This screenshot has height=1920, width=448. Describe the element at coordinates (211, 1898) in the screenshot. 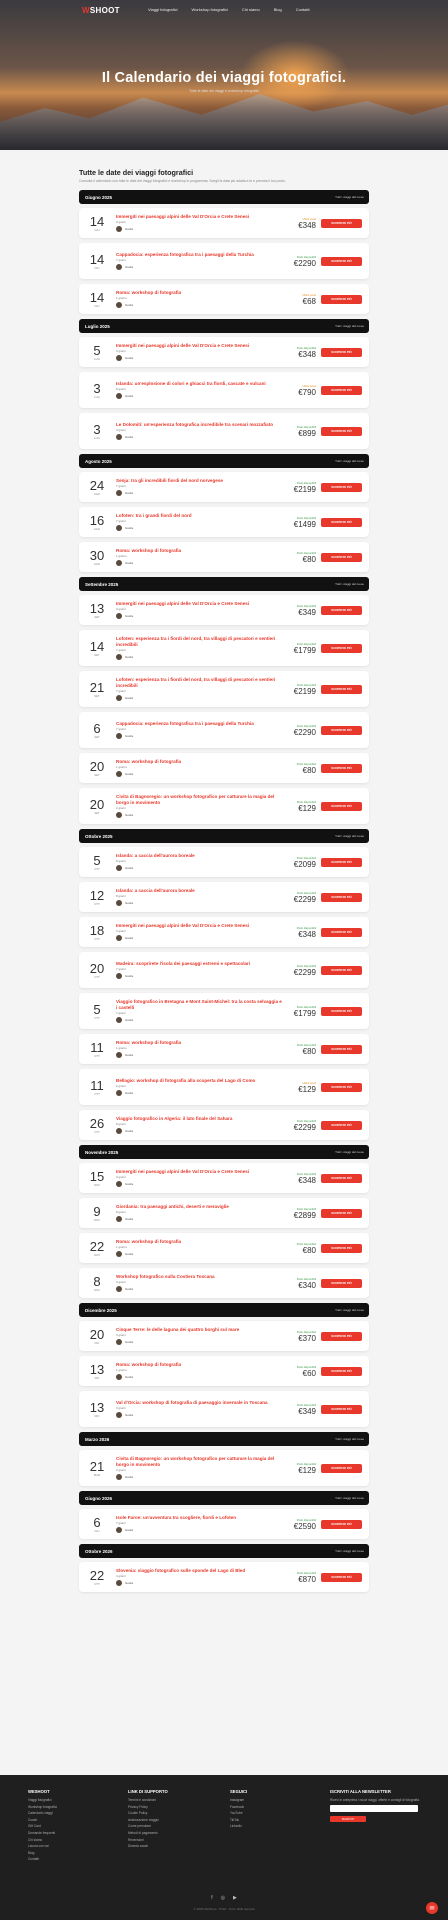

I see `facebook-icon: f` at that location.